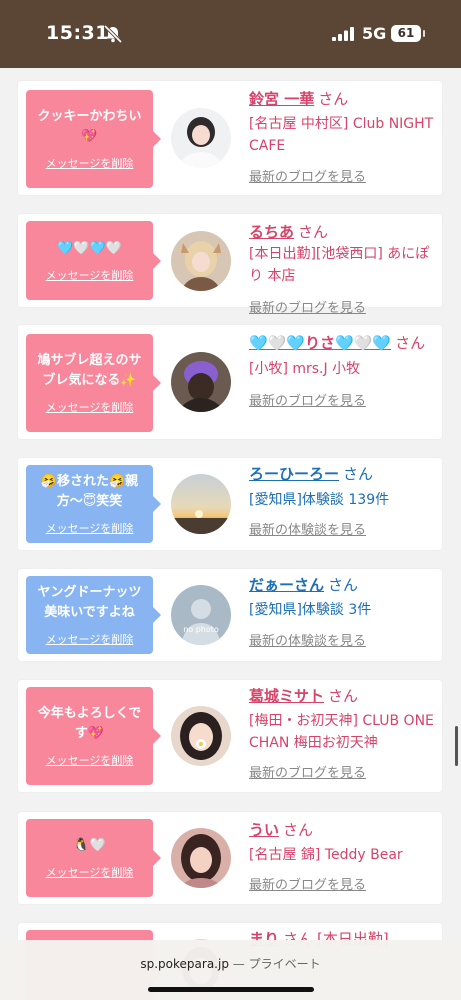 Image resolution: width=461 pixels, height=1000 pixels. What do you see at coordinates (113, 34) in the screenshot?
I see `bell-slash-icon` at bounding box center [113, 34].